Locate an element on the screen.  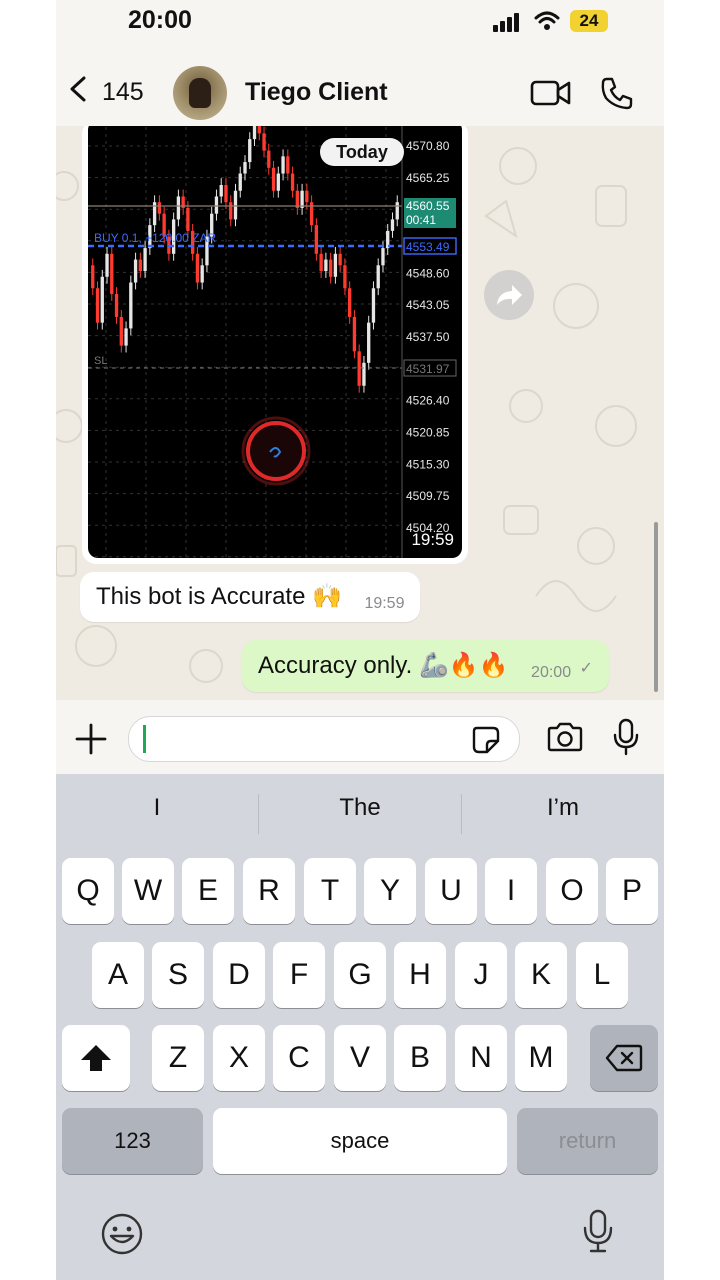
suggestion-1: I is located at coordinates (157, 808).